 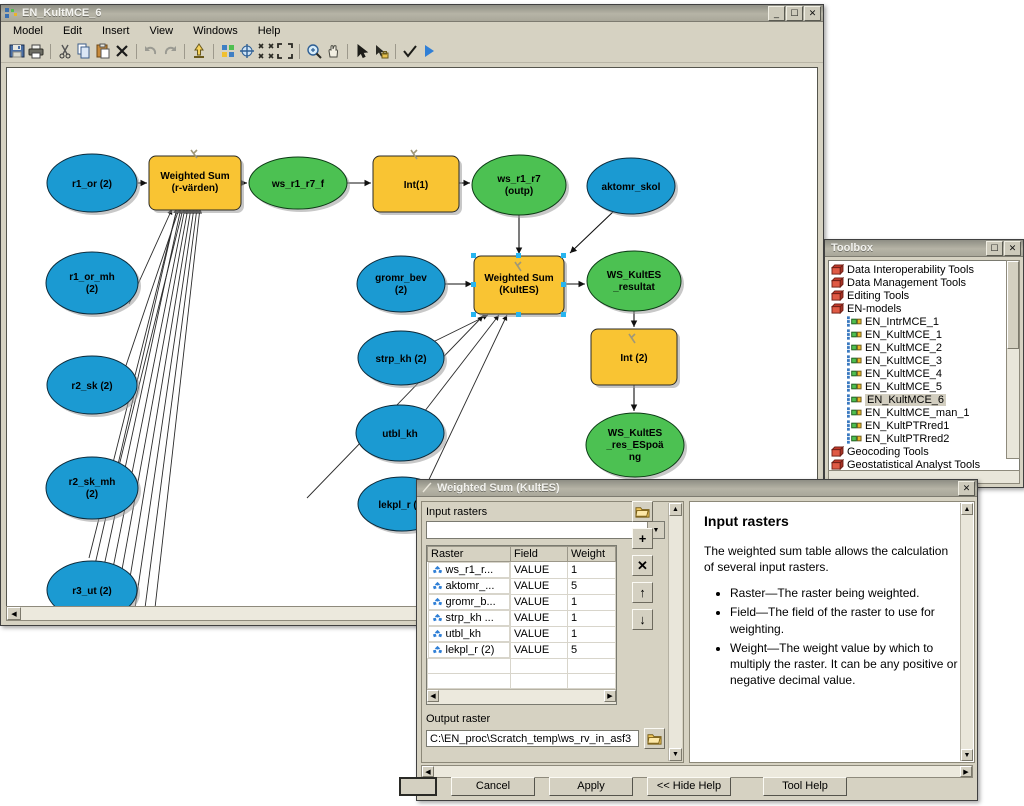 I want to click on node-int1: Int(1), so click(x=417, y=182).